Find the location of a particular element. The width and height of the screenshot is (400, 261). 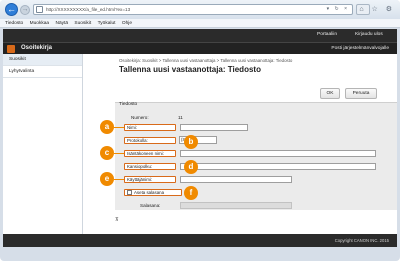

protocol-label: Protokolla: is located at coordinates (137, 140).